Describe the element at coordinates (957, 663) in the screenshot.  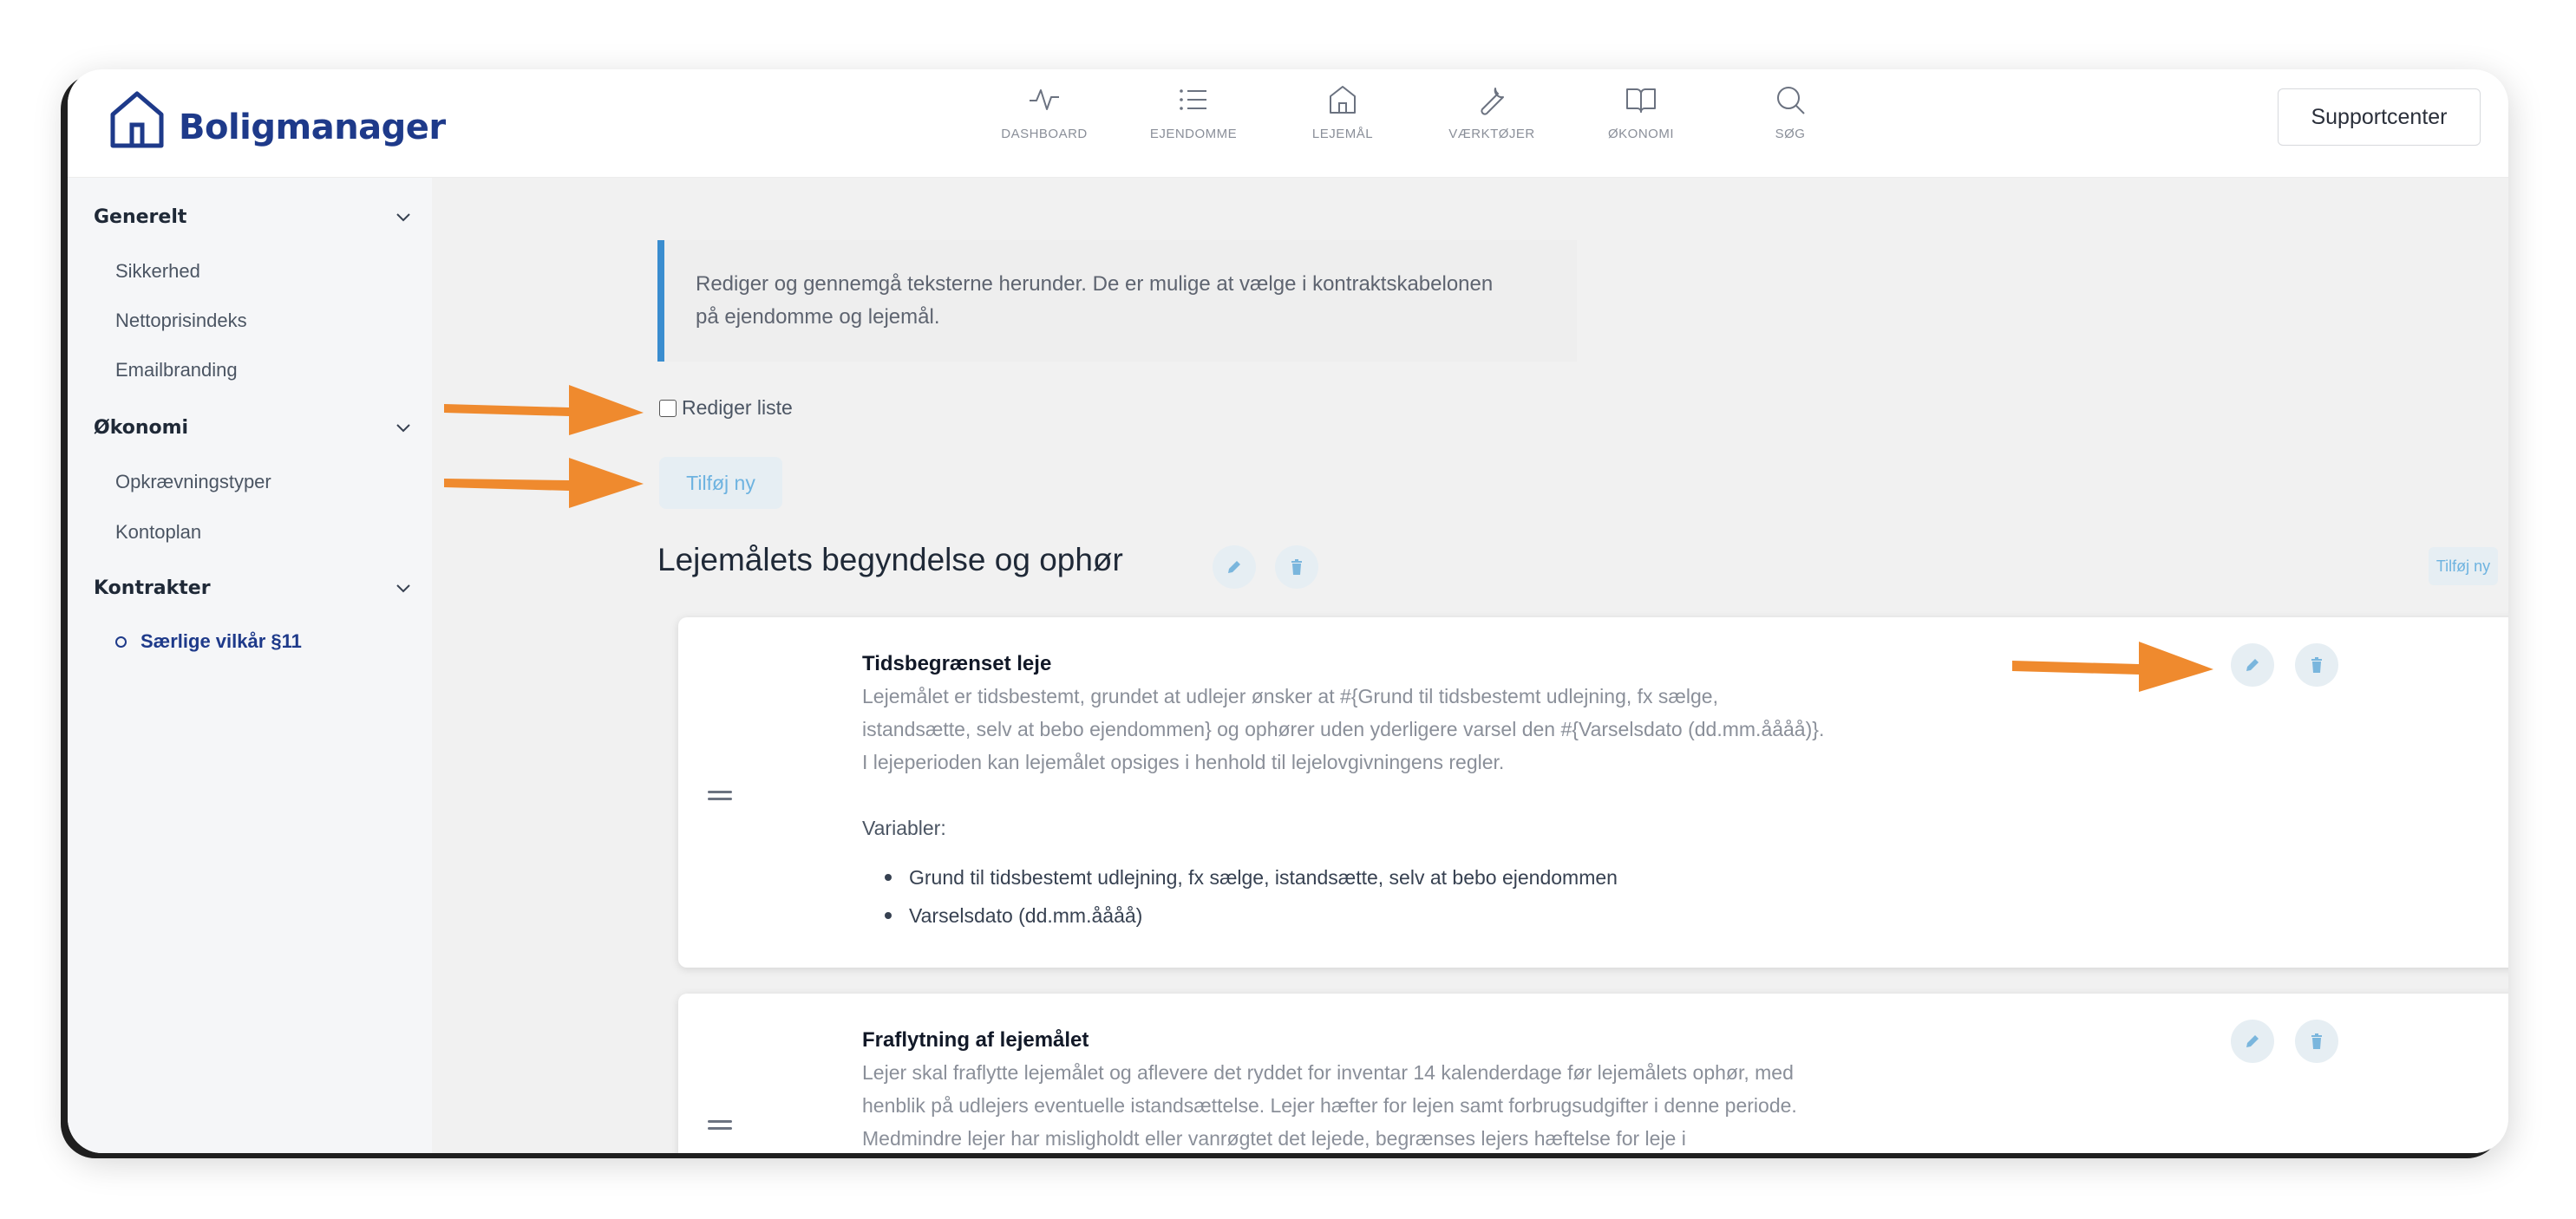
I see `clause-title: Tidsbegrænset leje` at that location.